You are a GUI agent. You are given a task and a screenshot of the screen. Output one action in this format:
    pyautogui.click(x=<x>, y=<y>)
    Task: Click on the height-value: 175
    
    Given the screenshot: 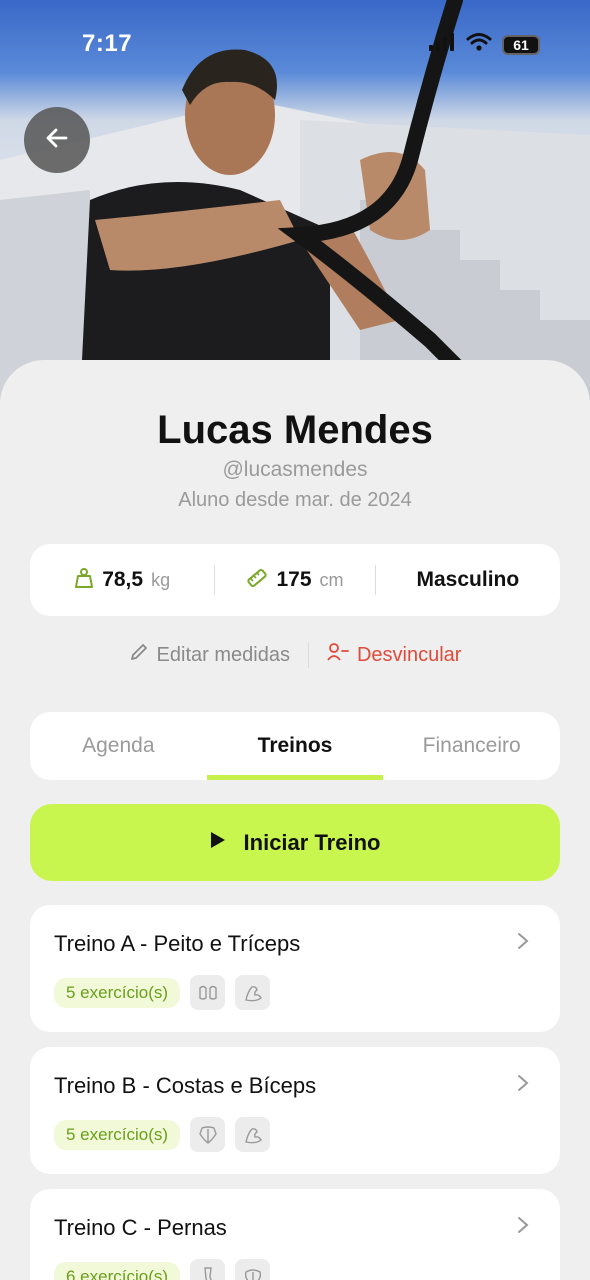 What is the action you would take?
    pyautogui.click(x=294, y=579)
    